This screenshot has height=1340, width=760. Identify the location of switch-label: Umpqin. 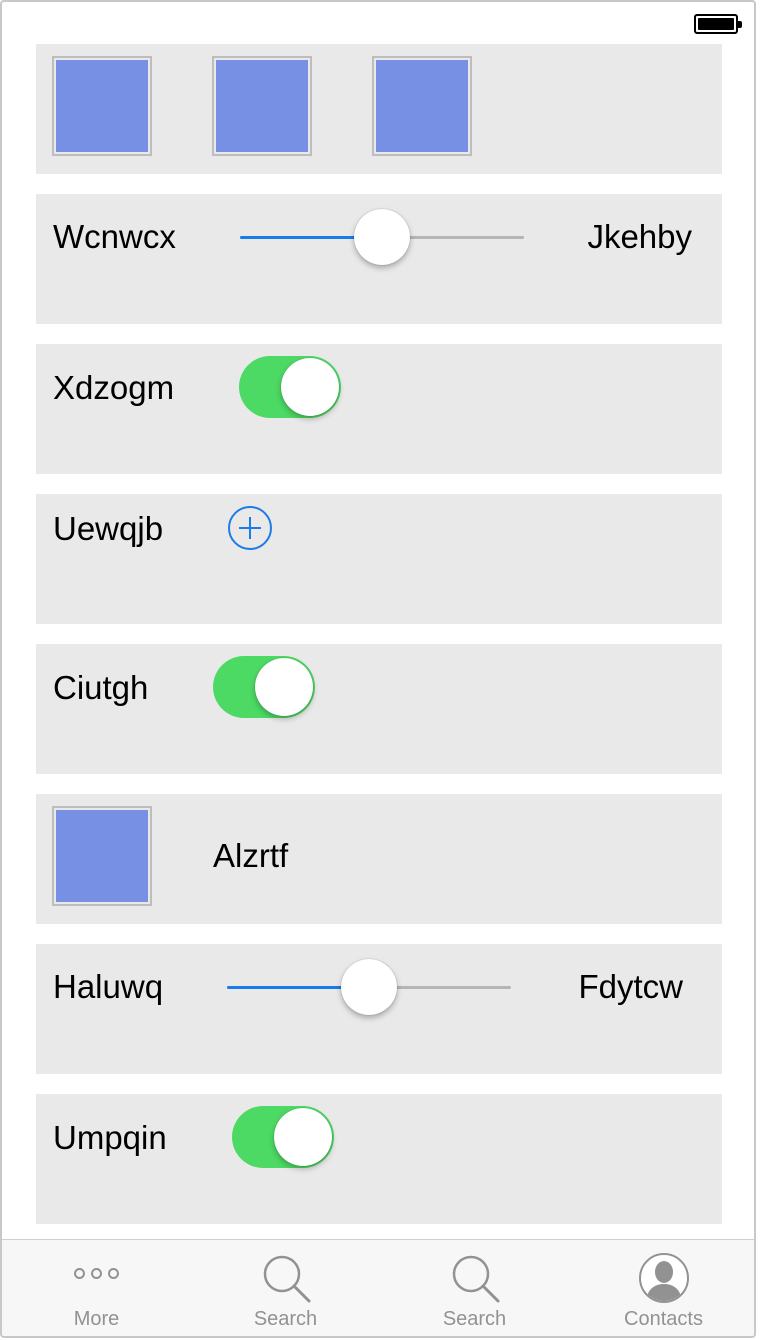
(110, 1137).